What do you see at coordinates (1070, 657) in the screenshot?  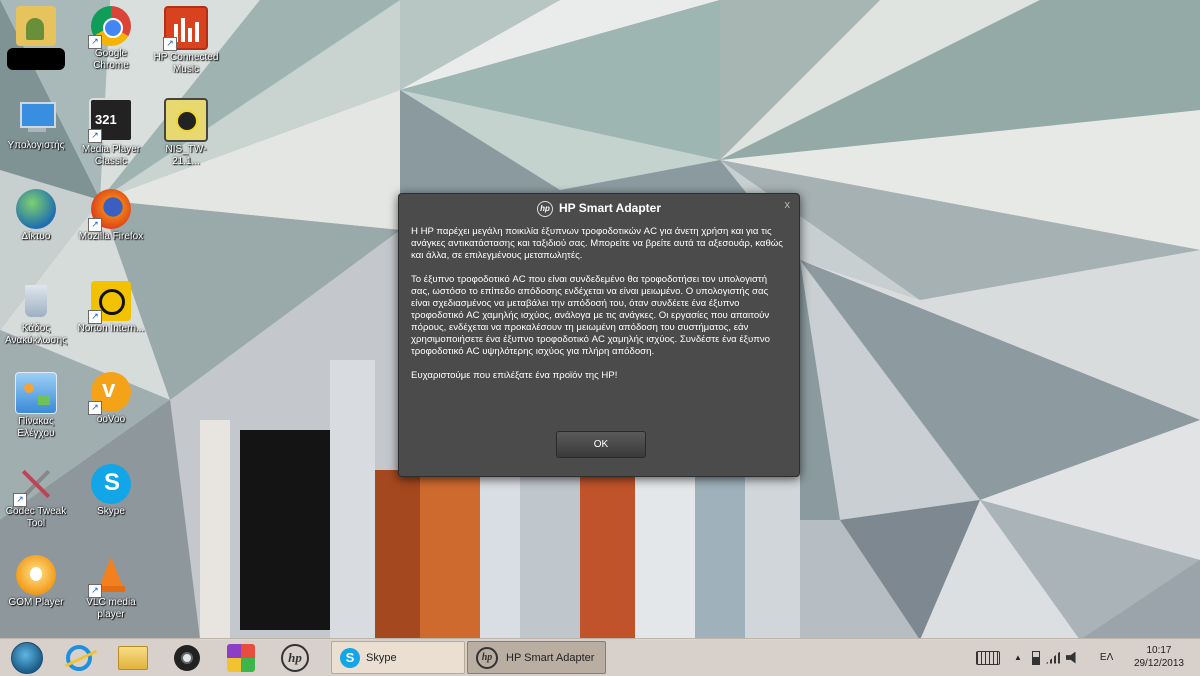 I see `volume-icon` at bounding box center [1070, 657].